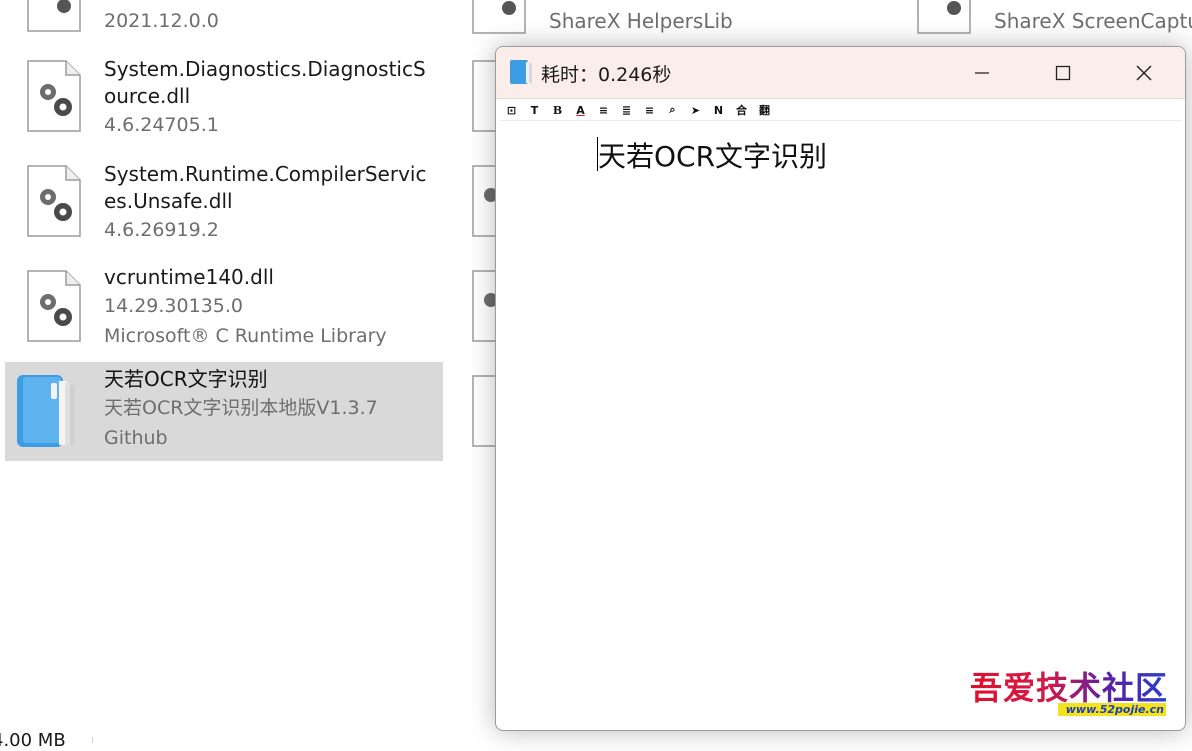 The image size is (1192, 751). What do you see at coordinates (33, 740) in the screenshot?
I see `status-size: 4.00 MB` at bounding box center [33, 740].